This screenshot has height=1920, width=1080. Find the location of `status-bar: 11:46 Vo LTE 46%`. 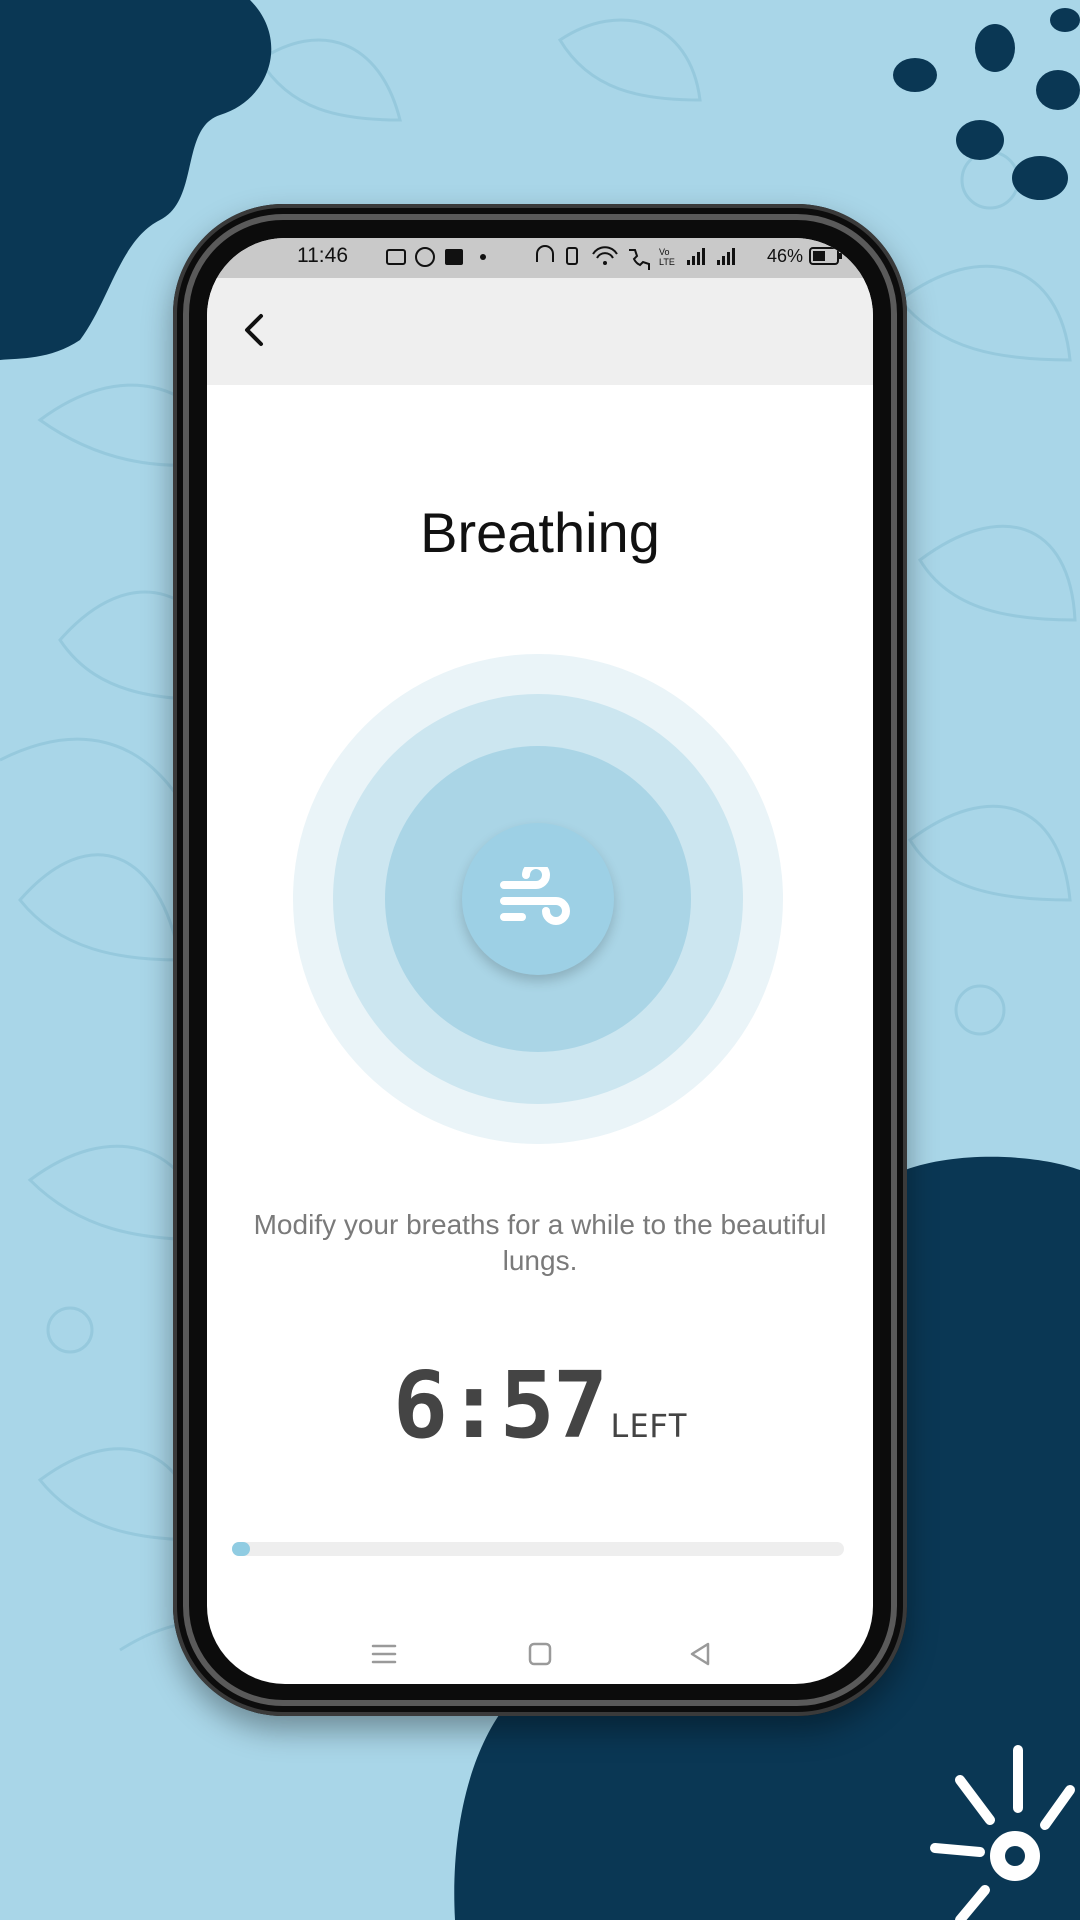

status-bar: 11:46 Vo LTE 46% is located at coordinates (540, 258).